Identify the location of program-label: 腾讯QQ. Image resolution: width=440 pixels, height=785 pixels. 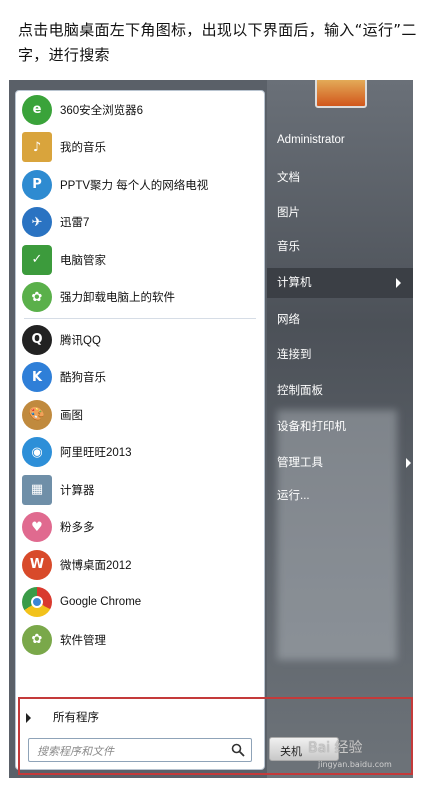
(80, 340).